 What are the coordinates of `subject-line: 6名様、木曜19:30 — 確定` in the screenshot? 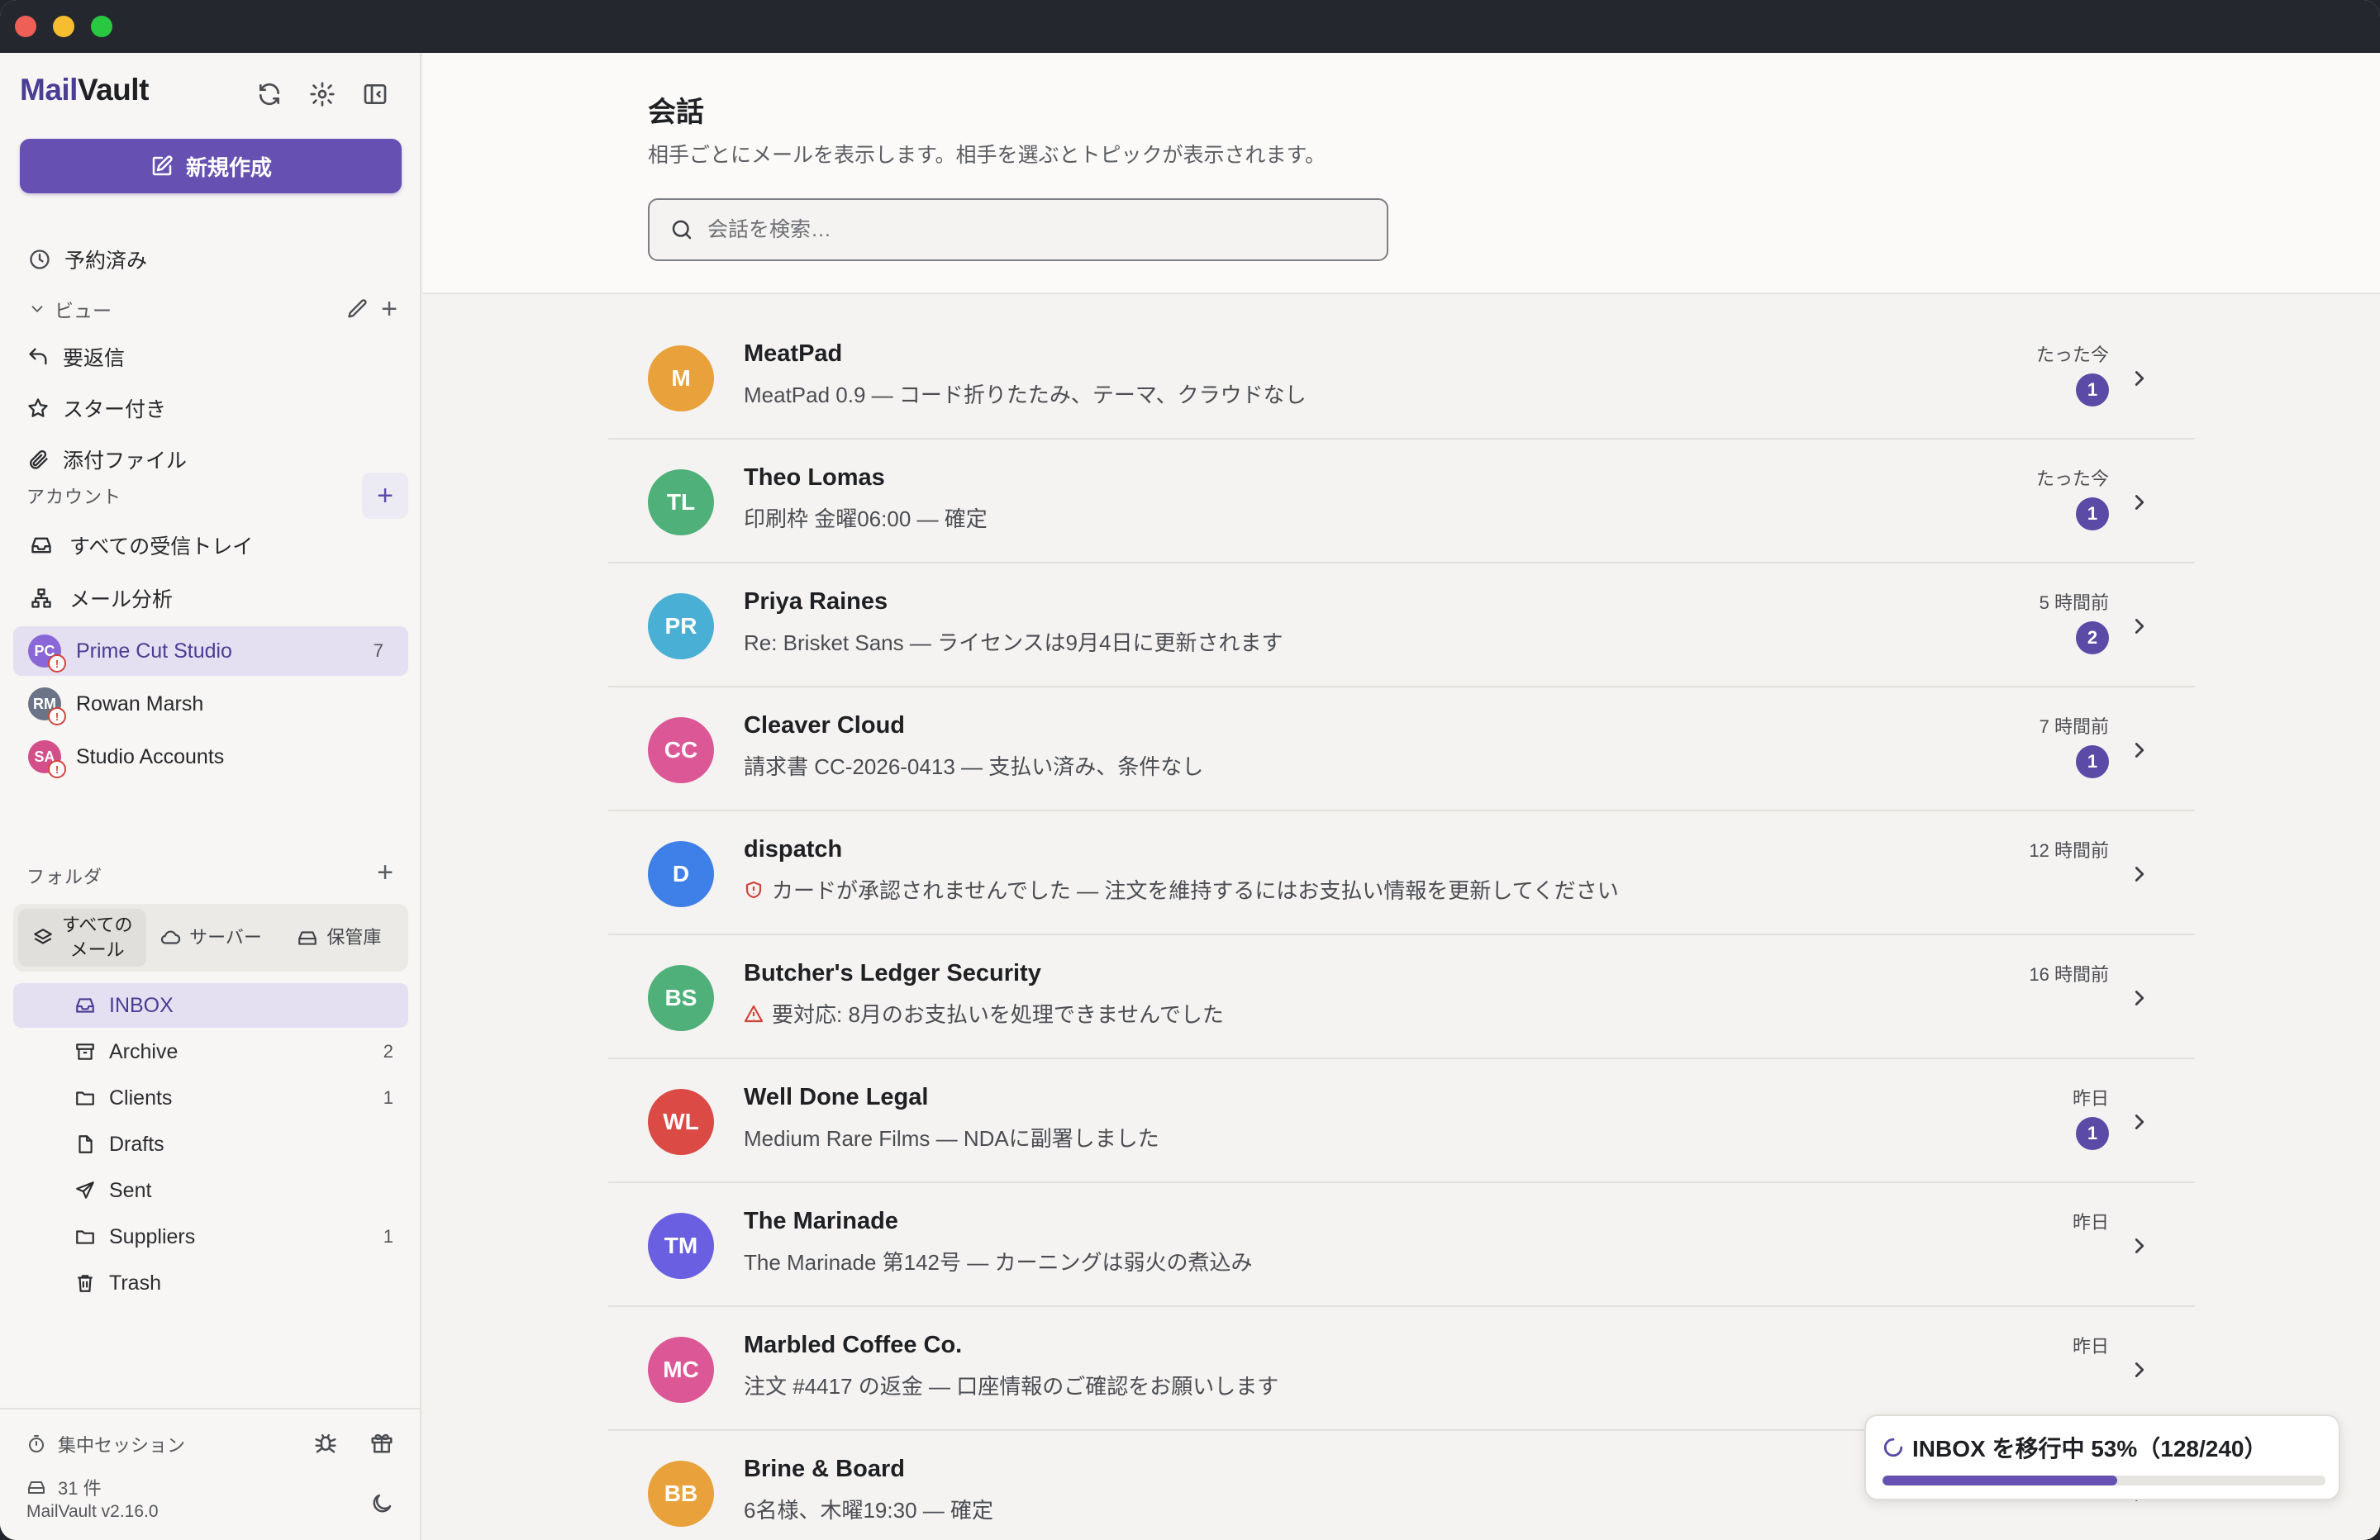 It's located at (868, 1510).